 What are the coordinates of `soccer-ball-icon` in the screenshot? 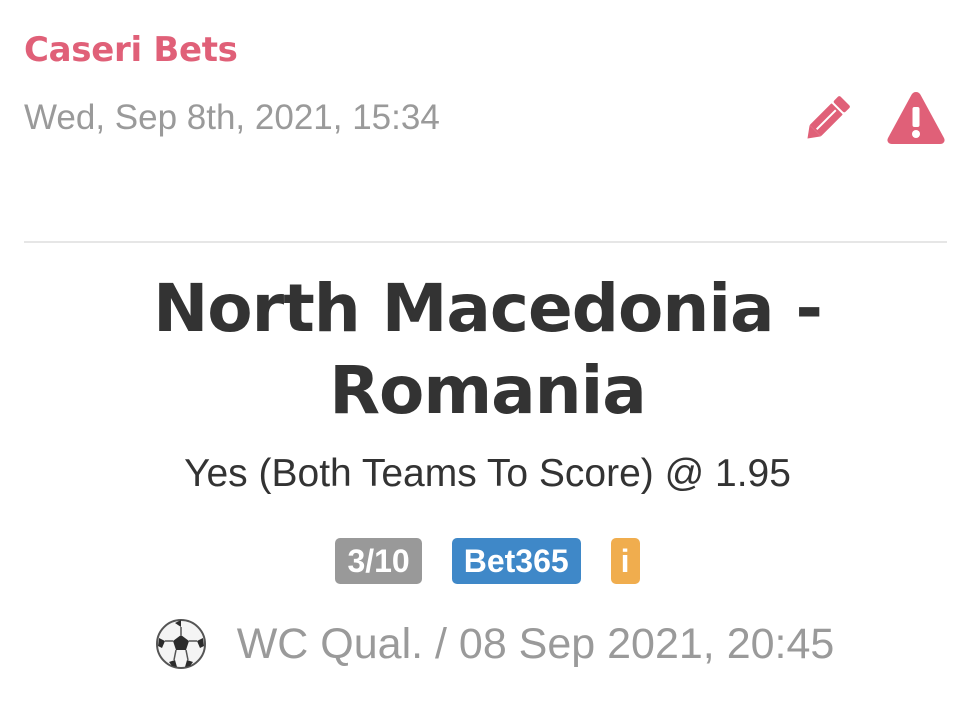 It's located at (180, 644).